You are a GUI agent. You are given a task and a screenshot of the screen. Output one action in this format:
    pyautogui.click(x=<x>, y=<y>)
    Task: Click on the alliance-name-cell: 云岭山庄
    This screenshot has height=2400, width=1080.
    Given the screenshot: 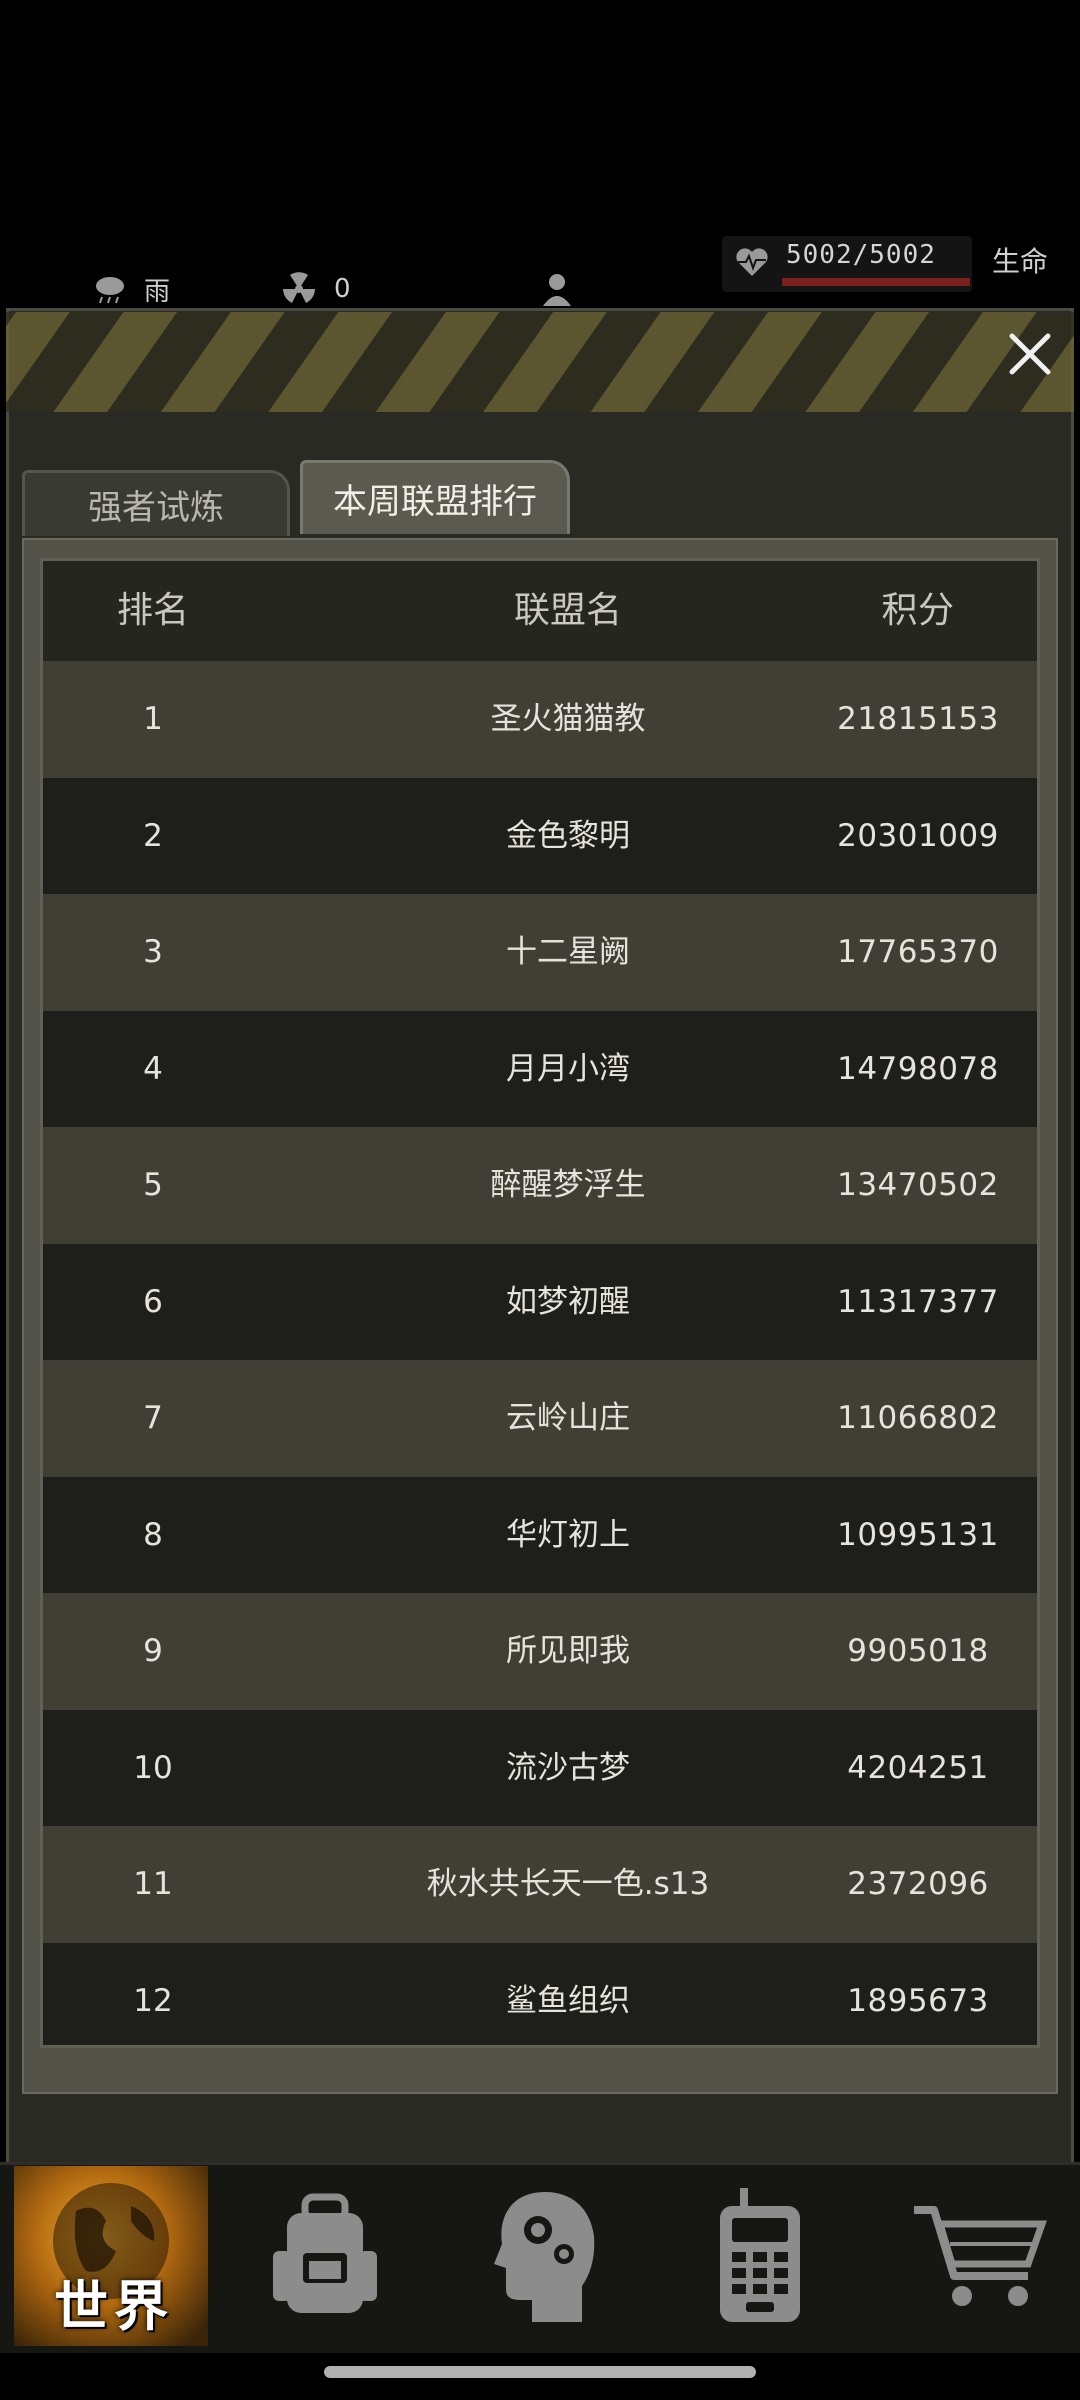 What is the action you would take?
    pyautogui.click(x=568, y=1418)
    